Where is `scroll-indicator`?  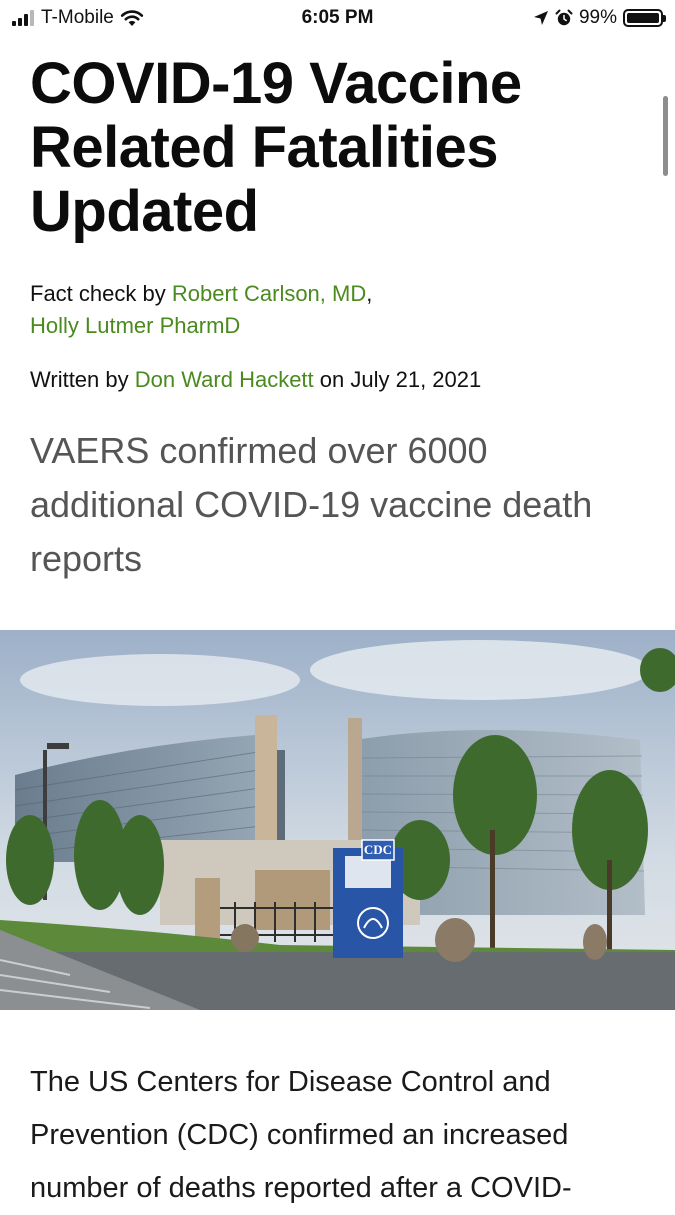
scroll-indicator is located at coordinates (665, 136).